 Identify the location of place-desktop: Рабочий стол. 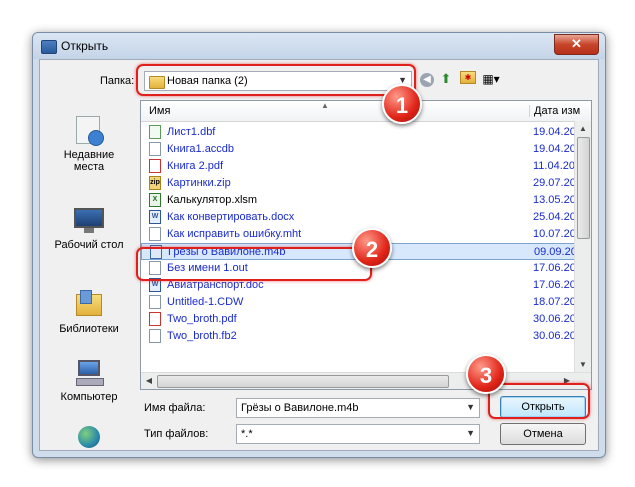
(89, 227).